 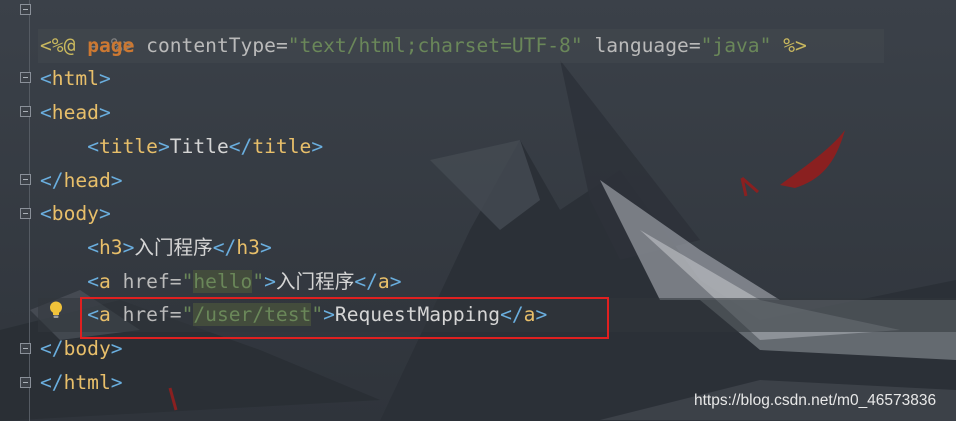 What do you see at coordinates (815, 400) in the screenshot?
I see `watermark-text: https://blog.csdn.net/m0_46573836` at bounding box center [815, 400].